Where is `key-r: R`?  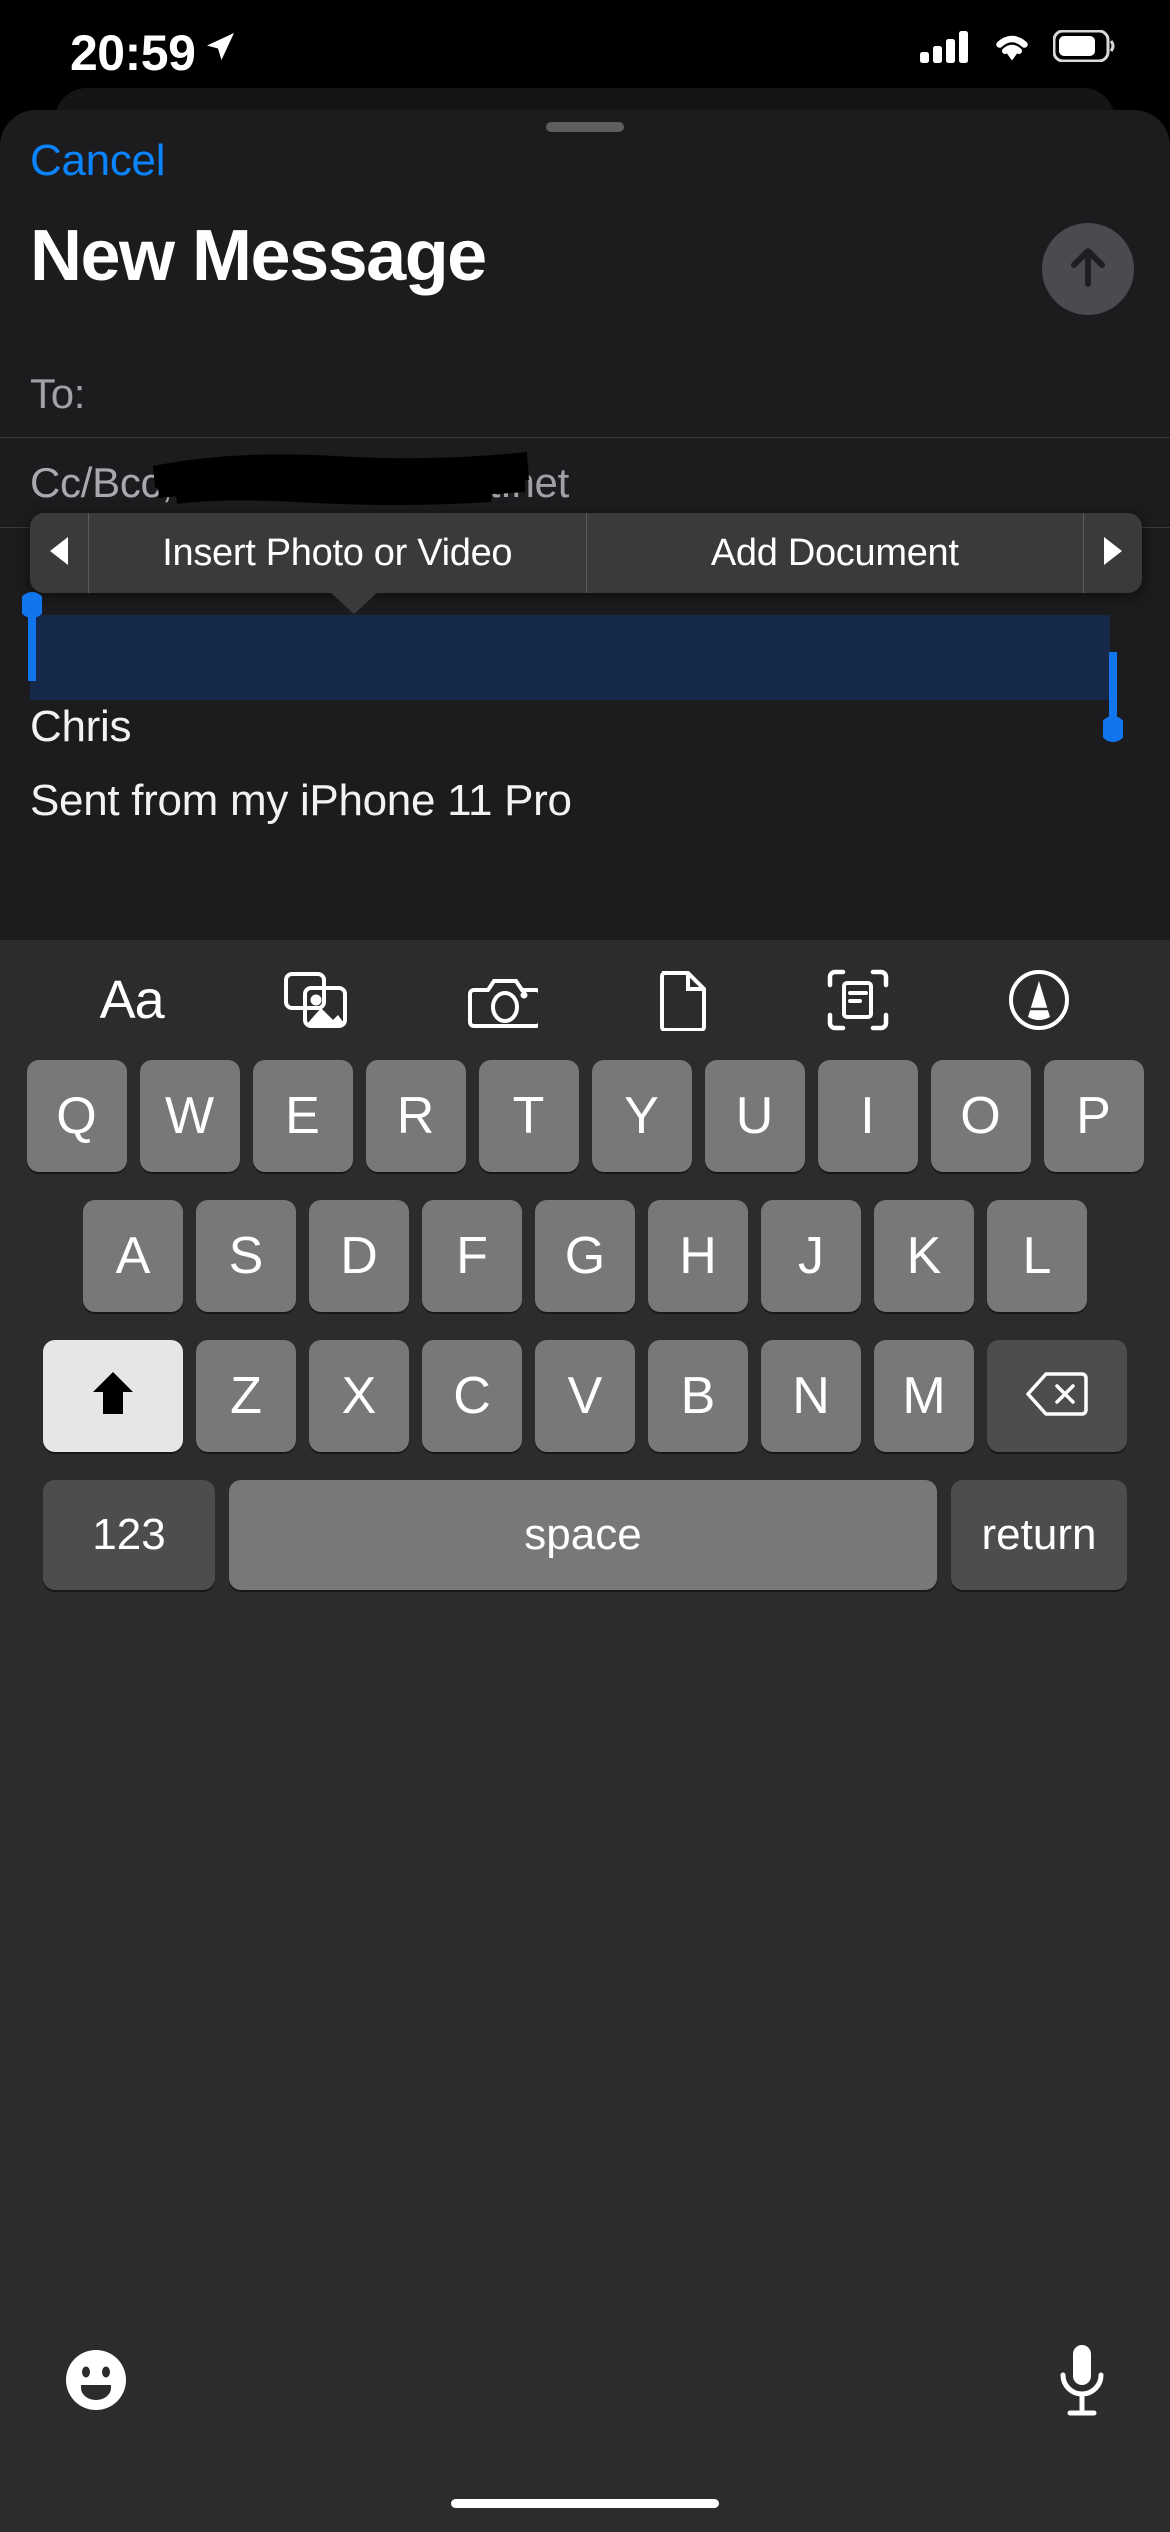
key-r: R is located at coordinates (415, 1116).